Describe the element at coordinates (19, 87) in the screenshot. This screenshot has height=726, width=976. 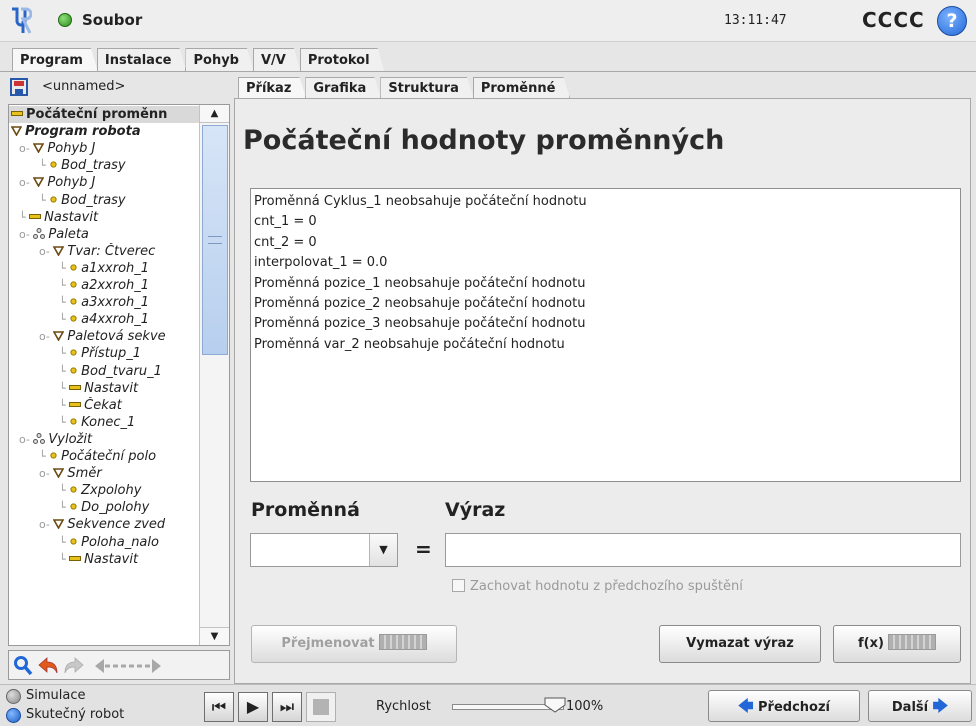
I see `save-icon` at that location.